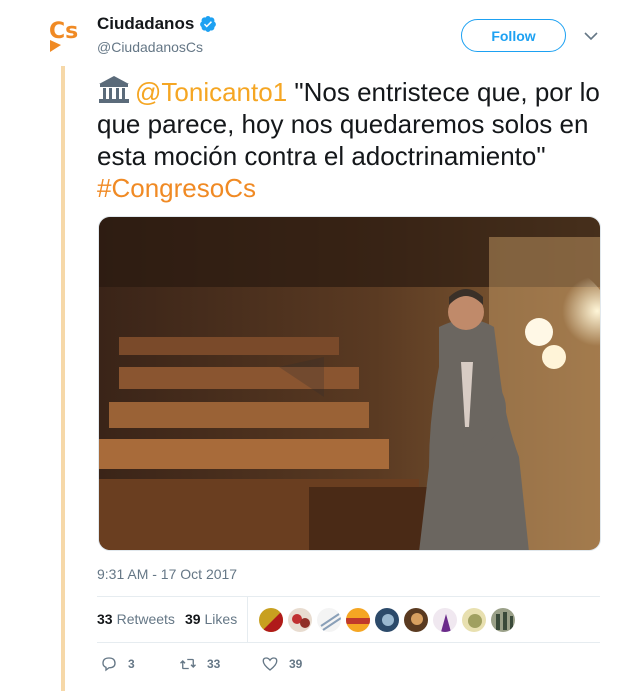  What do you see at coordinates (157, 47) in the screenshot?
I see `author-handle: @CiudadanosCs` at bounding box center [157, 47].